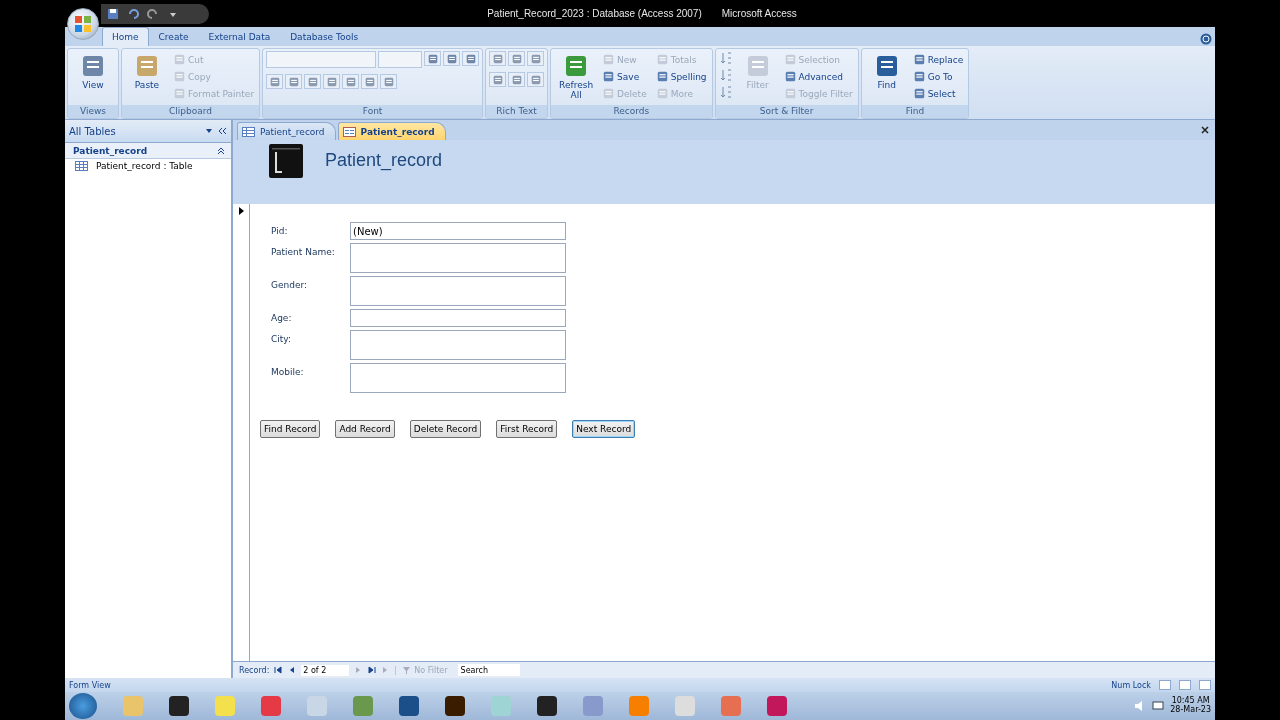  I want to click on group-label: Font, so click(373, 111).